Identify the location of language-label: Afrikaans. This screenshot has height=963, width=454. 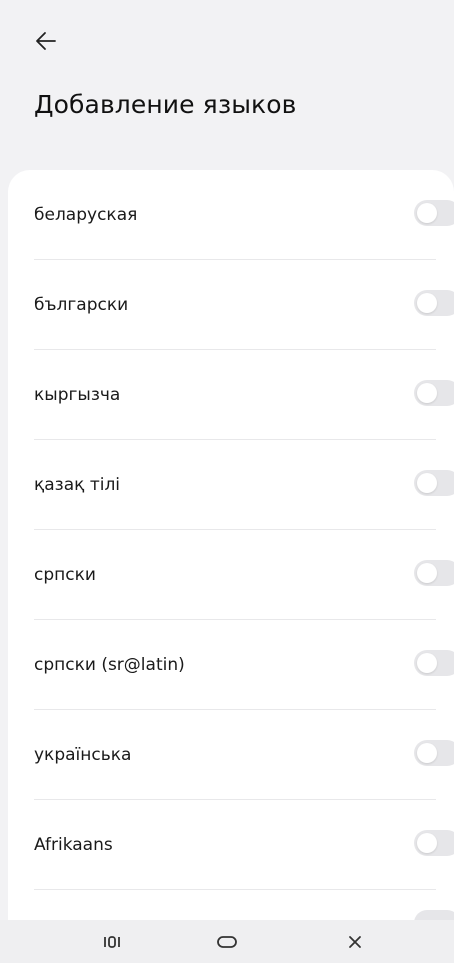
(73, 845).